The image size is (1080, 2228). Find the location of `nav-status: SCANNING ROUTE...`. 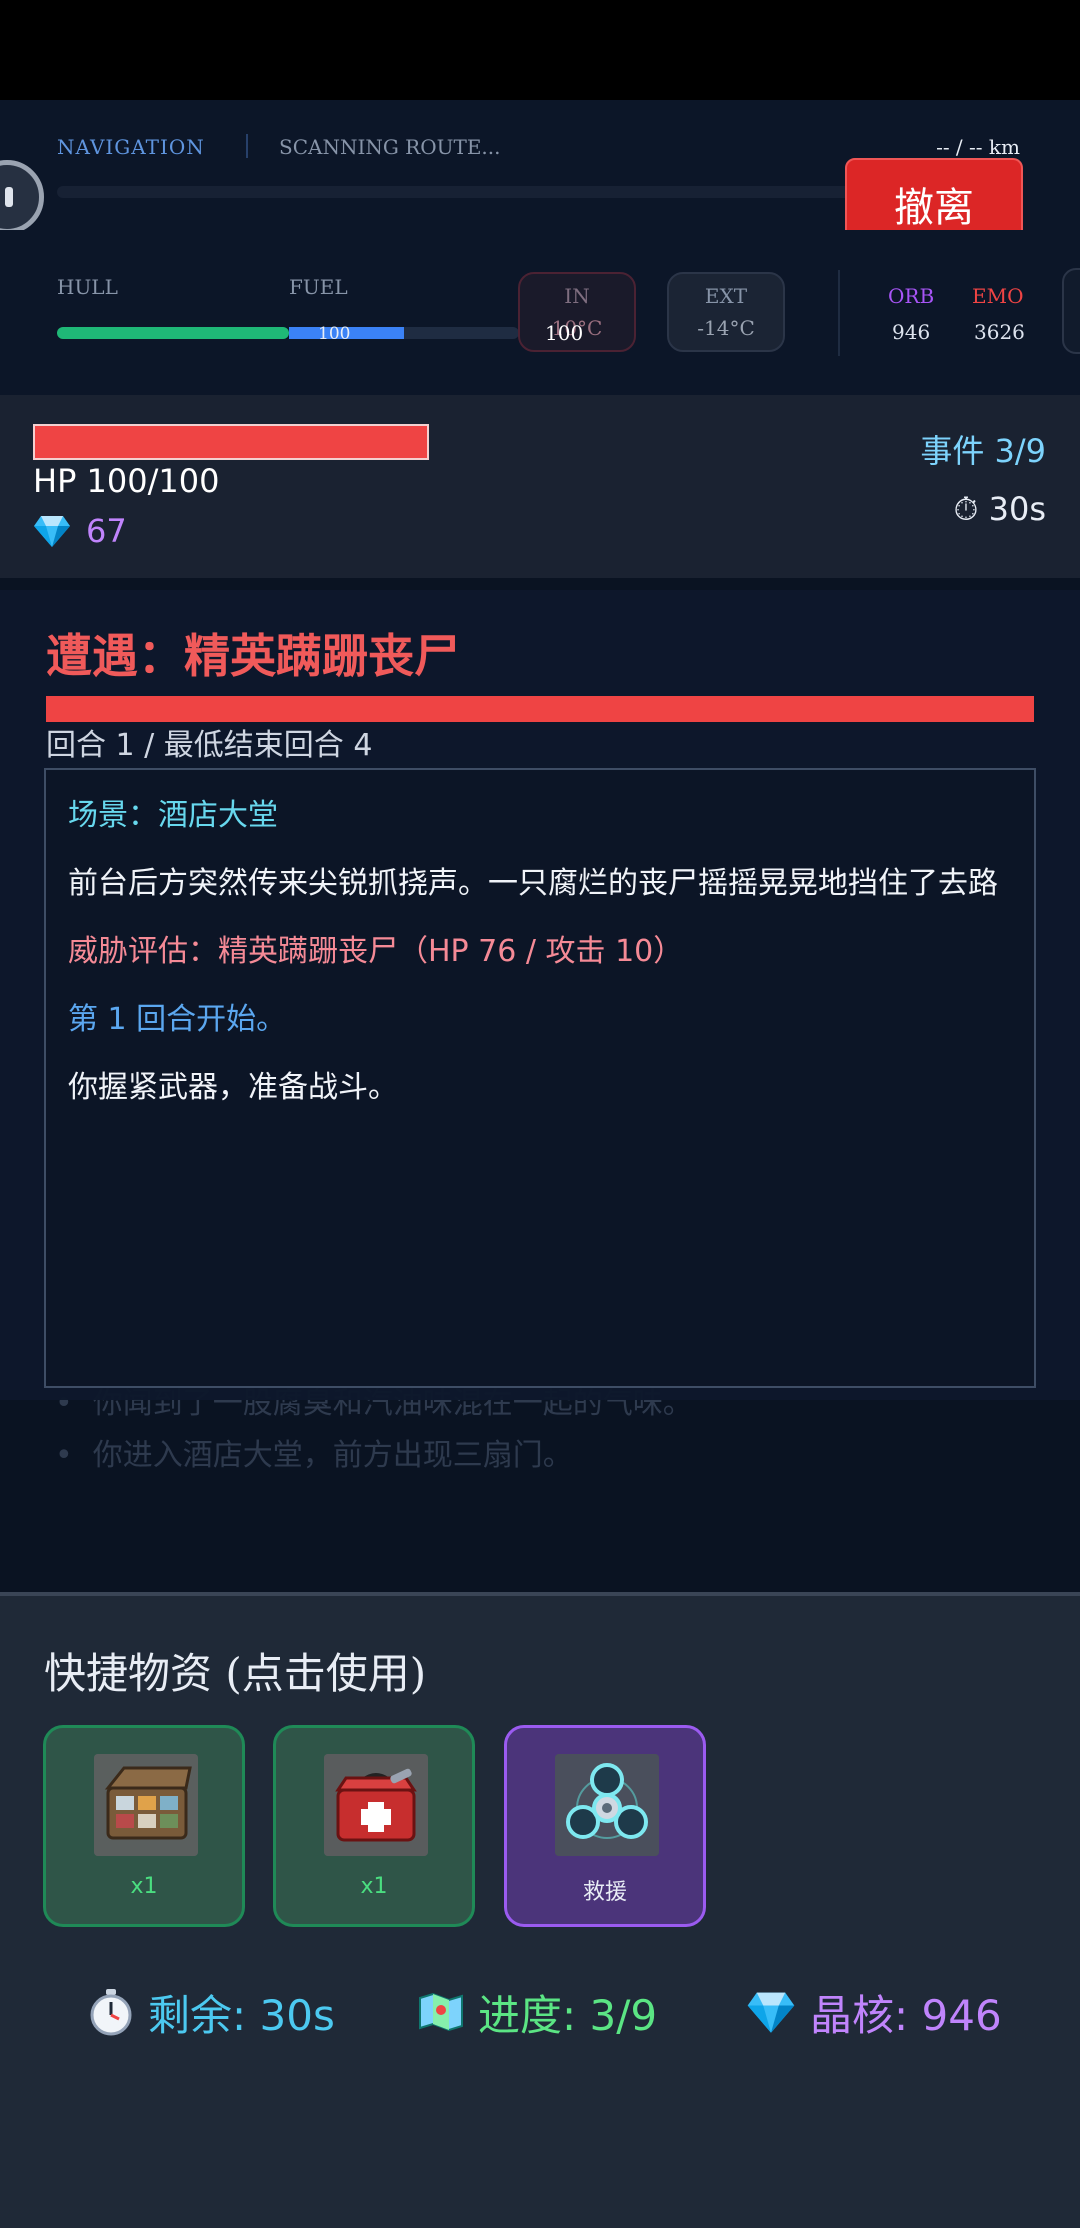

nav-status: SCANNING ROUTE... is located at coordinates (390, 147).